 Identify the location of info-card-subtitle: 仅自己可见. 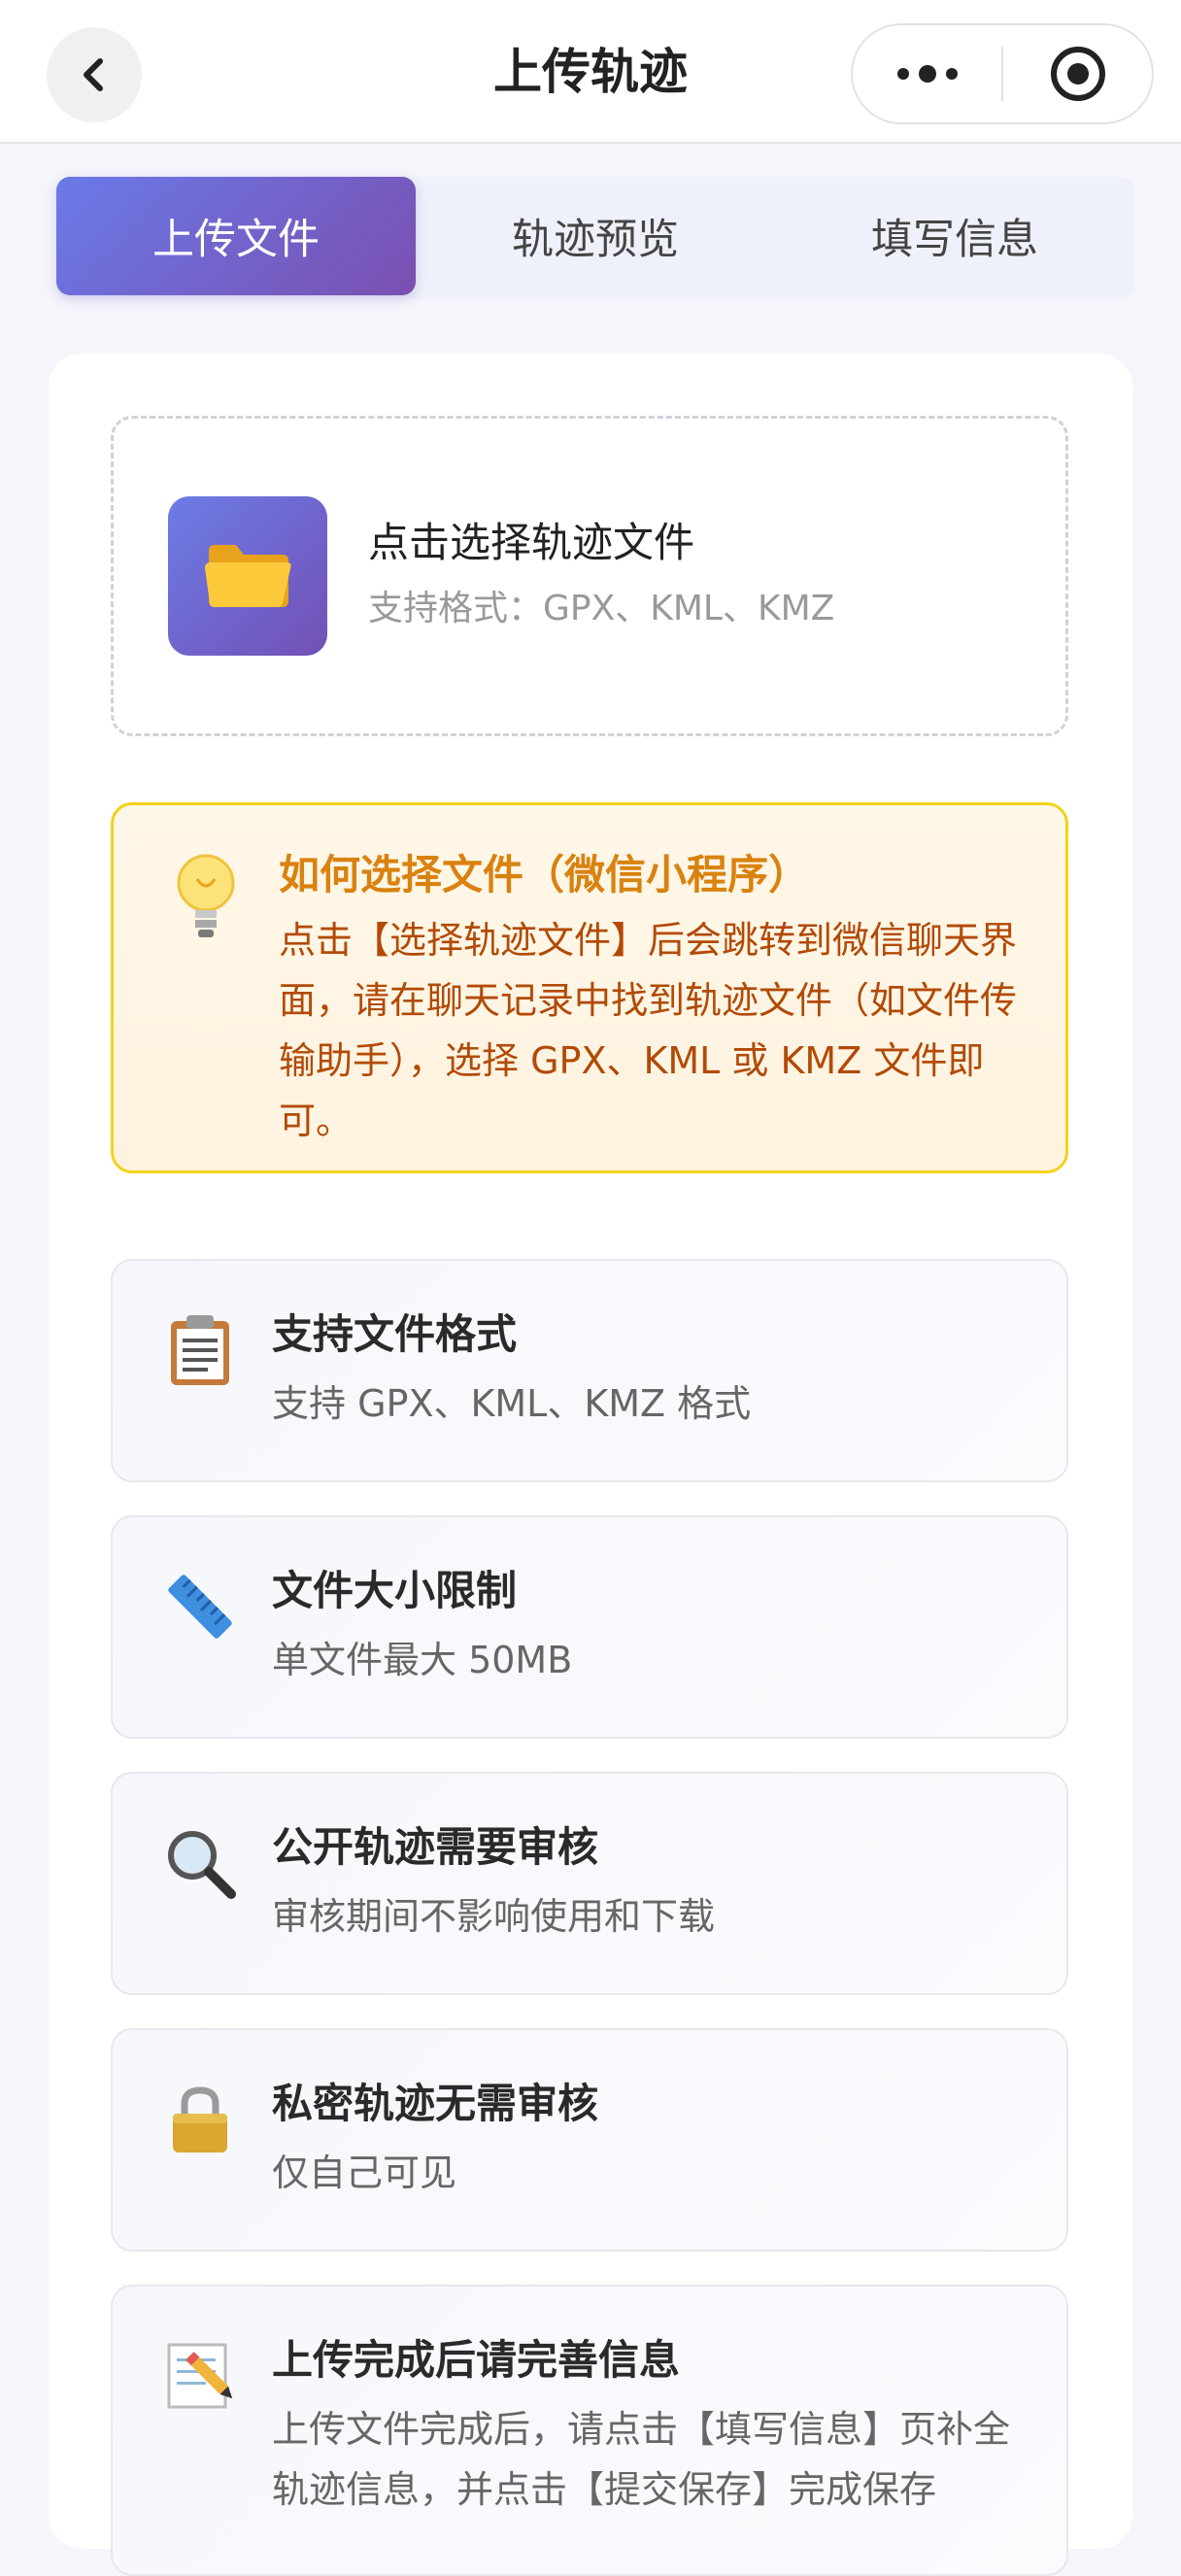
(364, 2173).